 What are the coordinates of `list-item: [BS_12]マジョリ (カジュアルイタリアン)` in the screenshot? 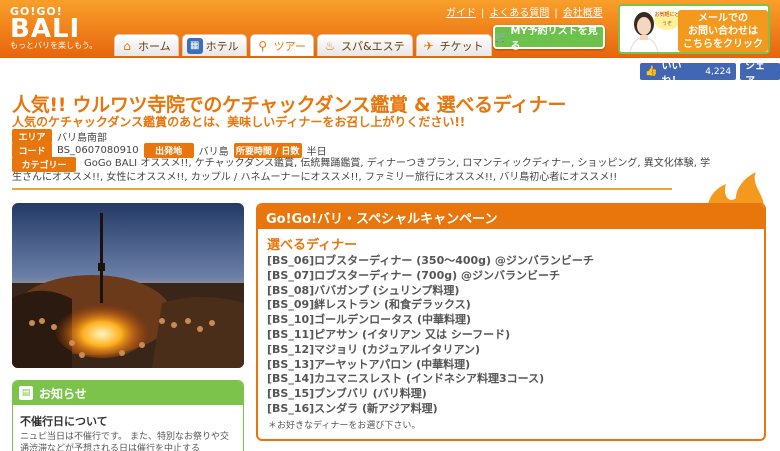 It's located at (374, 349).